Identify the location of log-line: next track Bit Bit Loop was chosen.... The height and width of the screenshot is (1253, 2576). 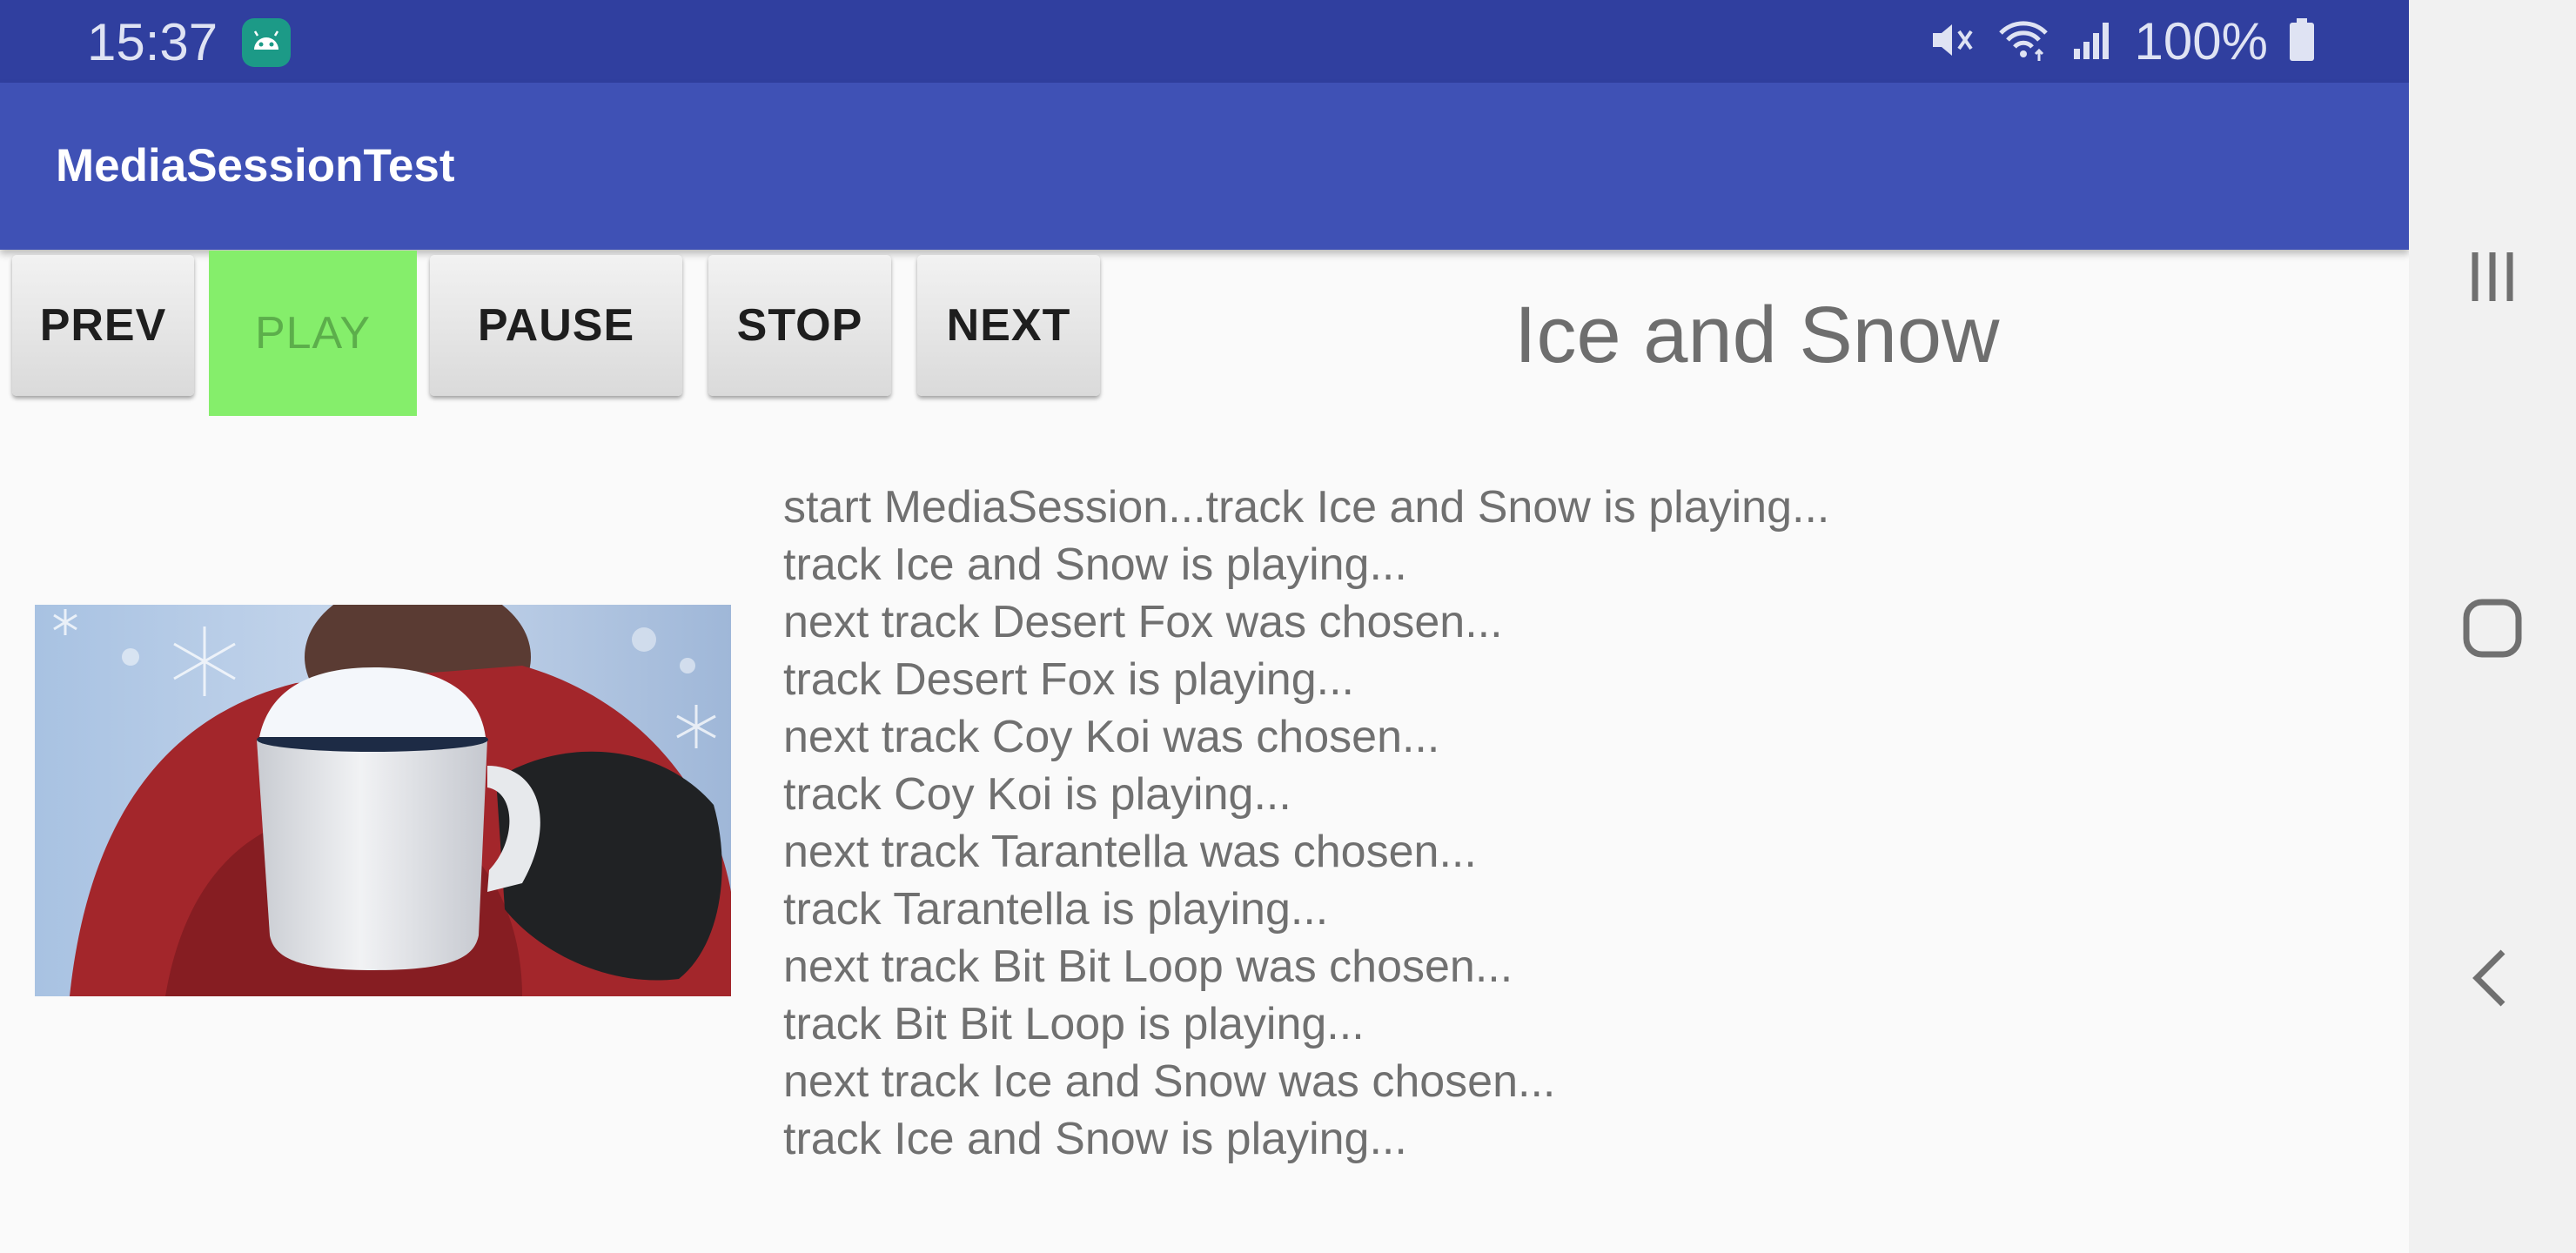
(1148, 967).